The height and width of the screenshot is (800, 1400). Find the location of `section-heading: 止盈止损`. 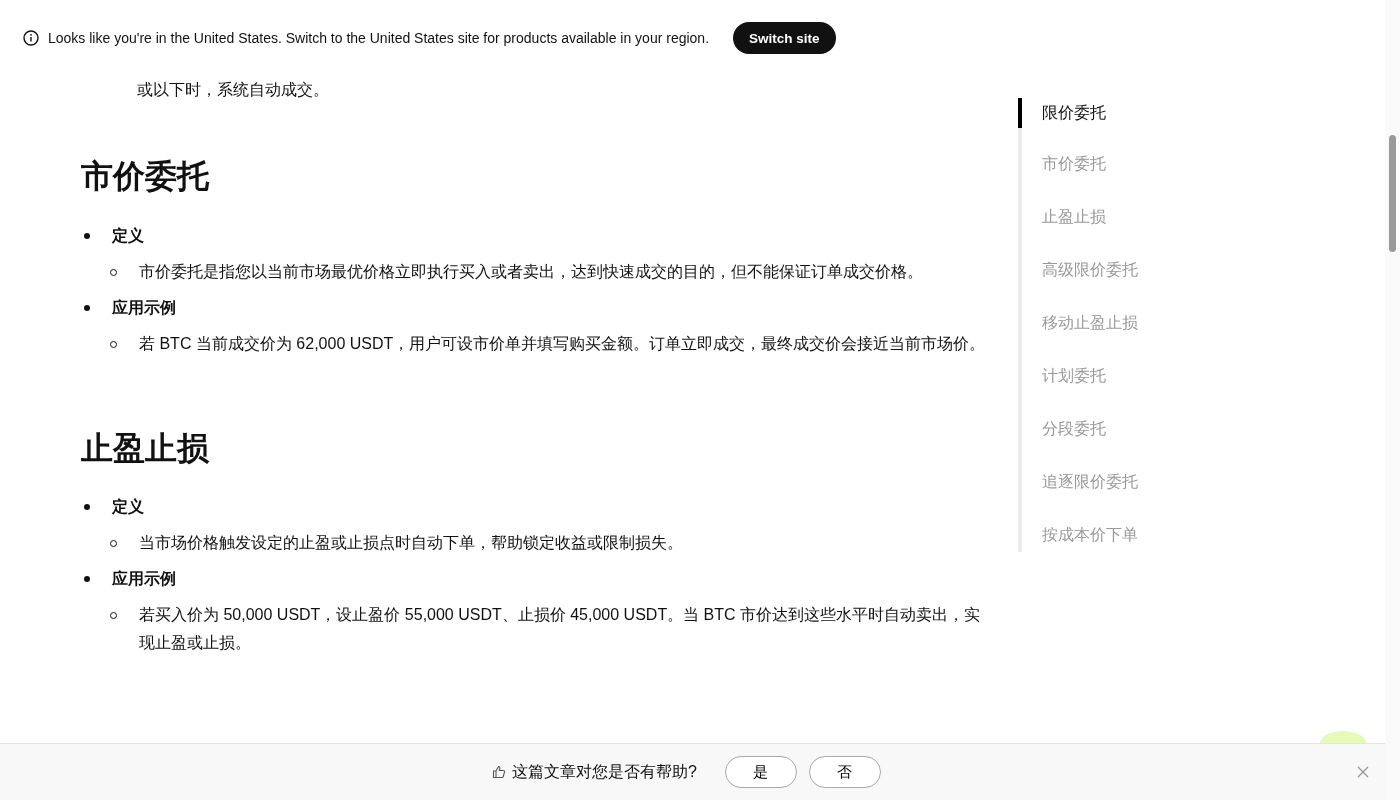

section-heading: 止盈止损 is located at coordinates (145, 448).